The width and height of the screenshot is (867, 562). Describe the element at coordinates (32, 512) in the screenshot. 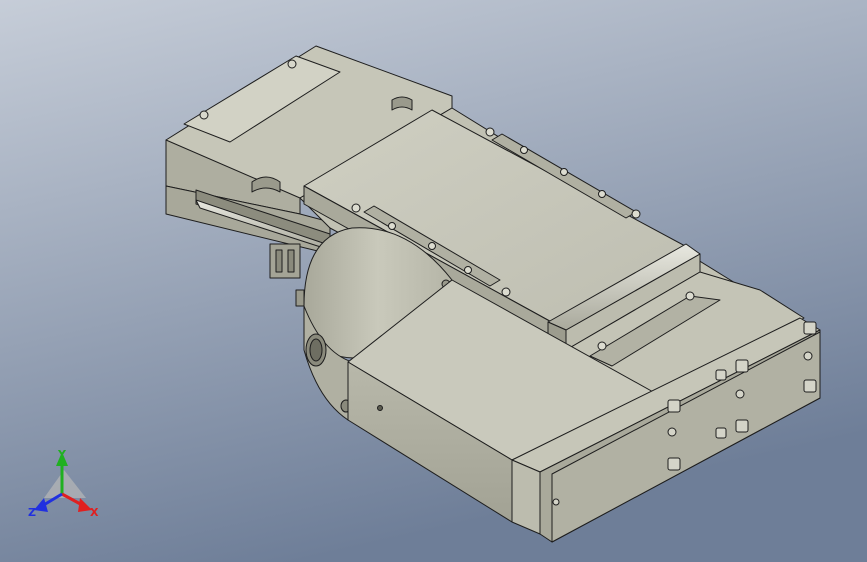

I see `z-axis-label: Z` at that location.